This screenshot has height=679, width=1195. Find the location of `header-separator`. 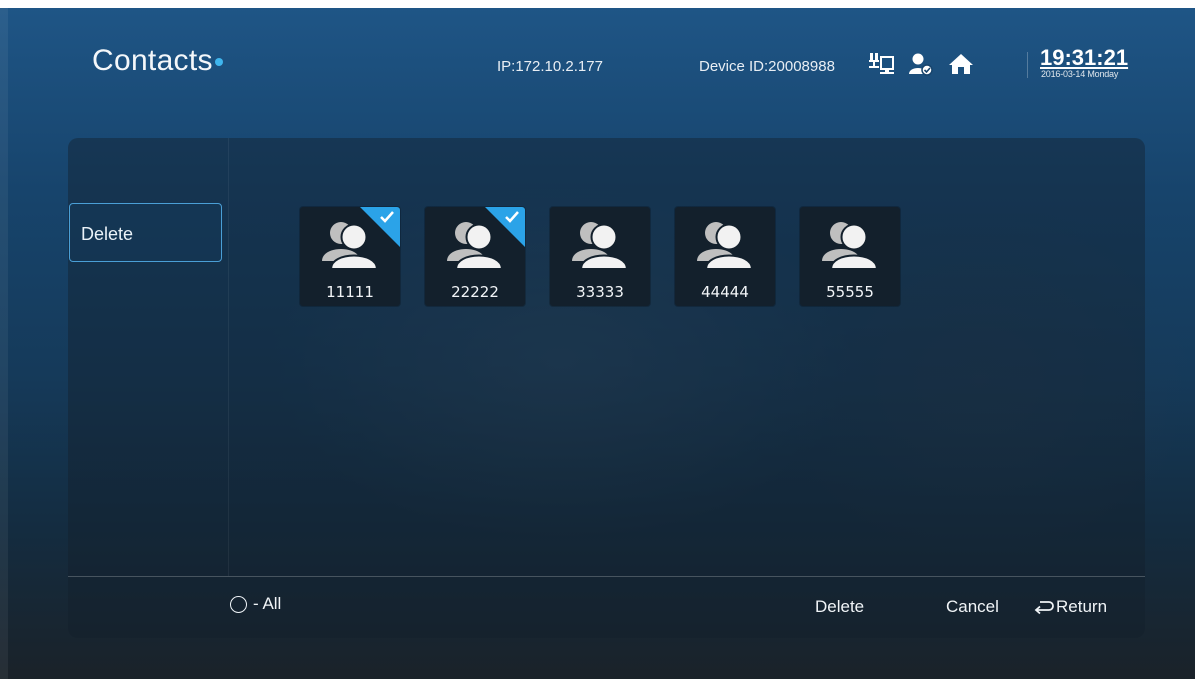

header-separator is located at coordinates (1027, 65).